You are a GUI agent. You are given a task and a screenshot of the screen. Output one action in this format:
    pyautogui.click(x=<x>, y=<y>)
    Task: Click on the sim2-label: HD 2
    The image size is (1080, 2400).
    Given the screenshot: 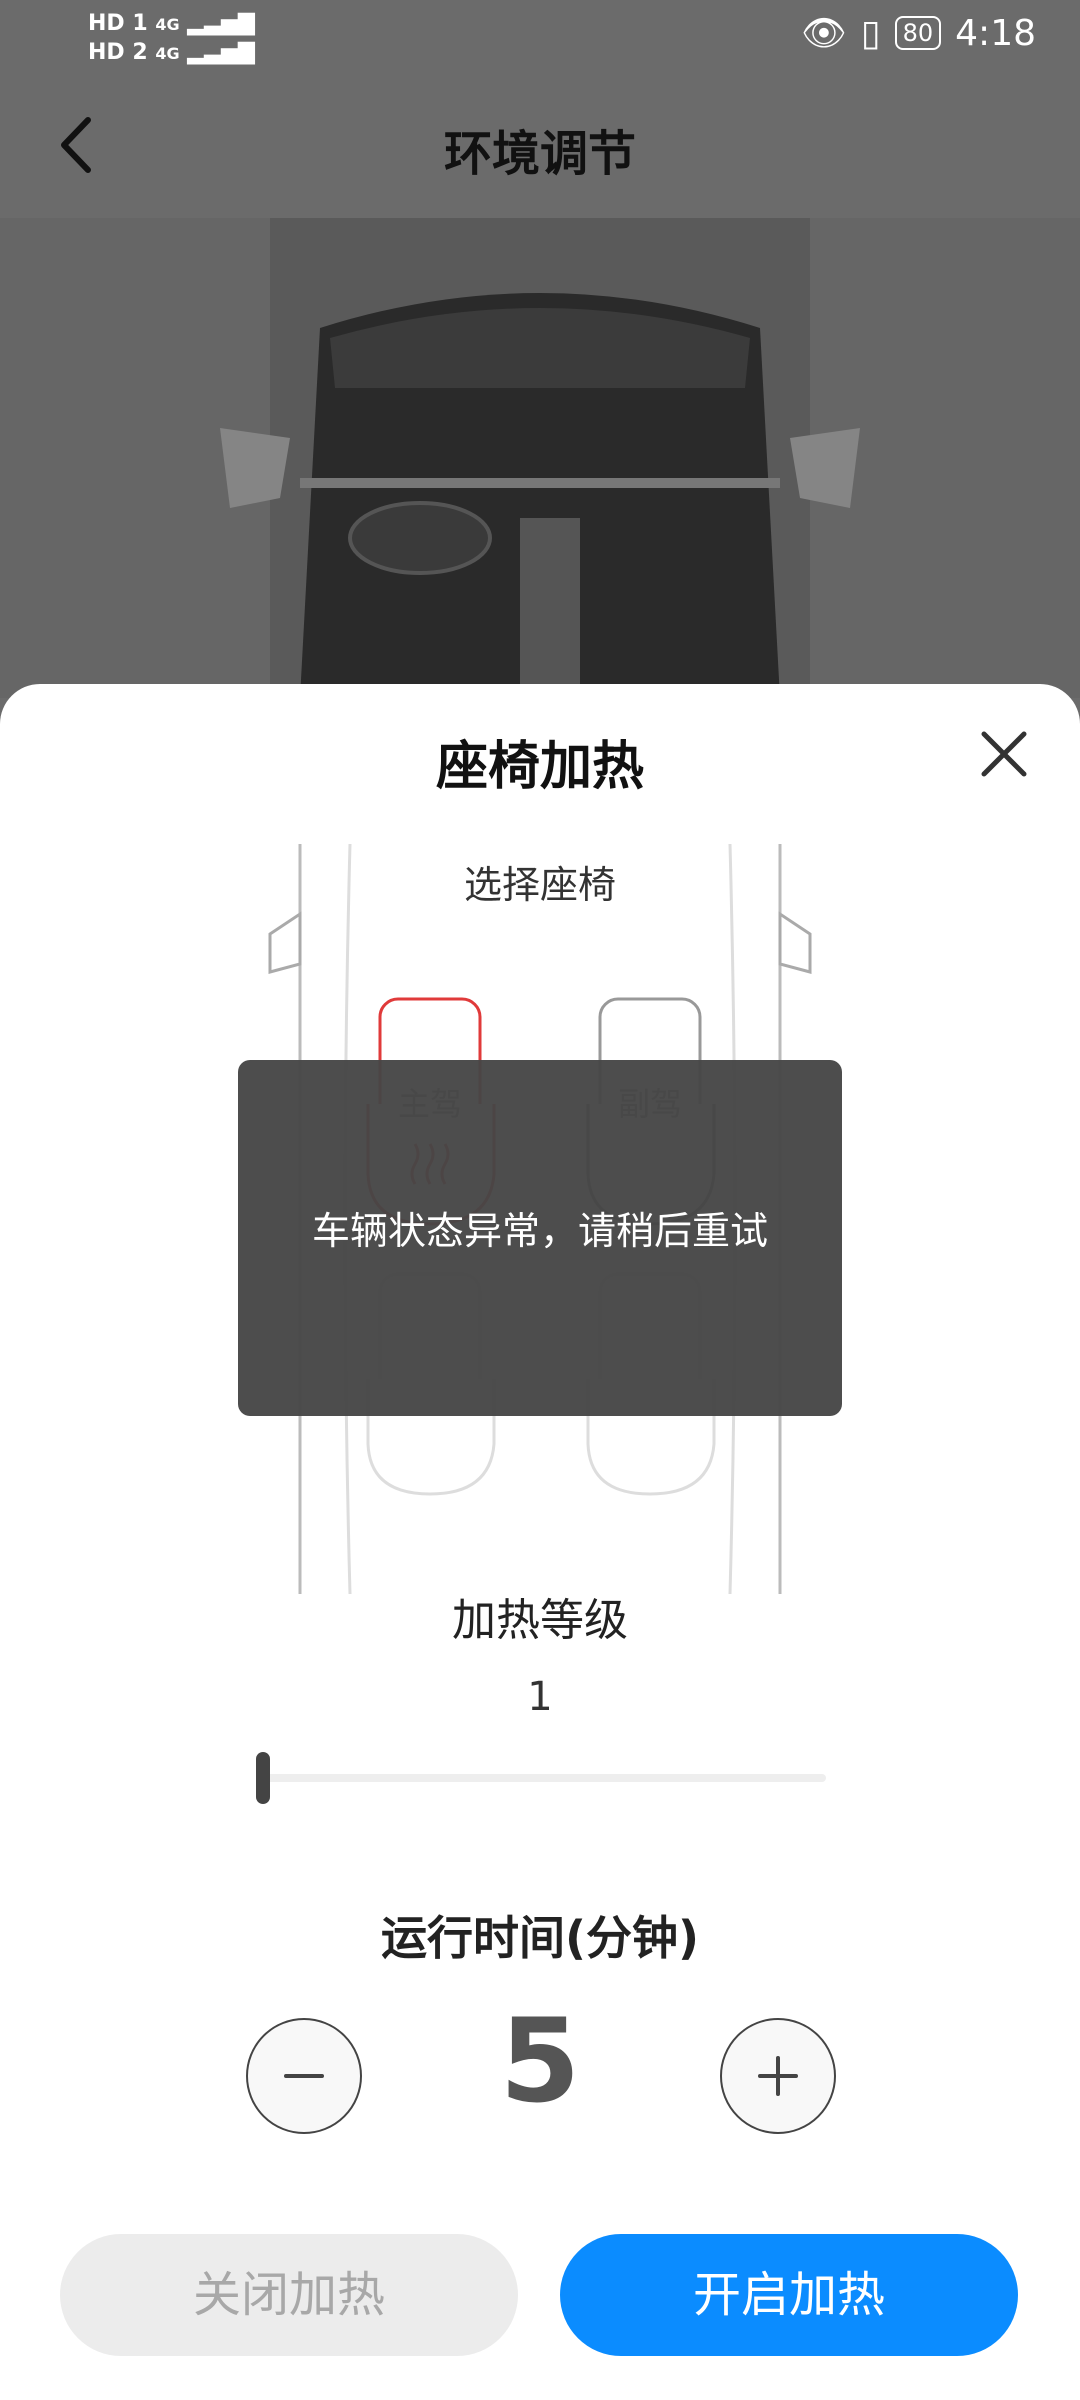 What is the action you would take?
    pyautogui.click(x=118, y=52)
    